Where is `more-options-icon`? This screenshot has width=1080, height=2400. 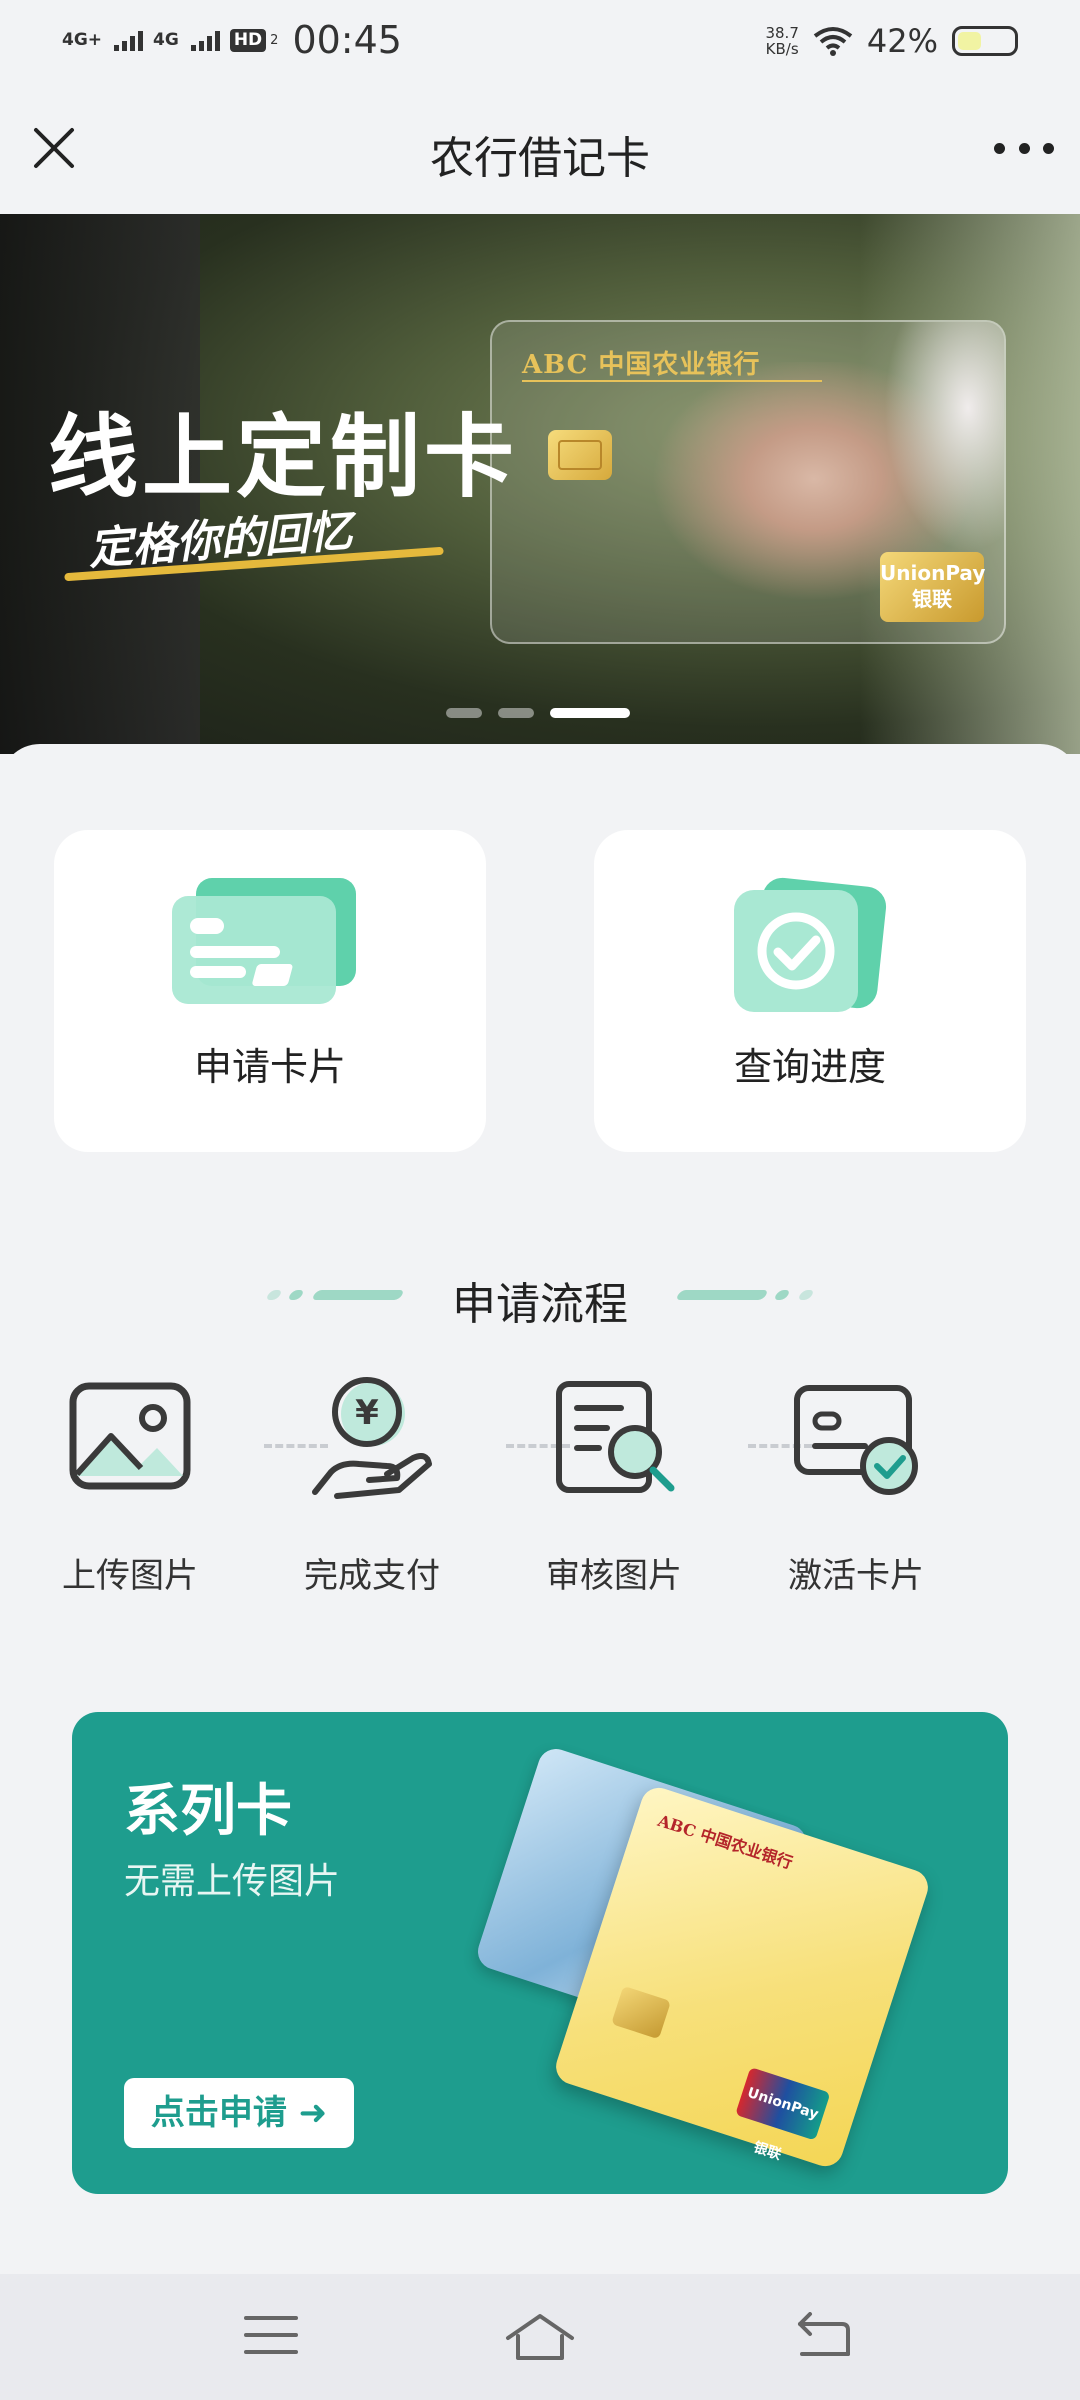 more-options-icon is located at coordinates (1024, 148).